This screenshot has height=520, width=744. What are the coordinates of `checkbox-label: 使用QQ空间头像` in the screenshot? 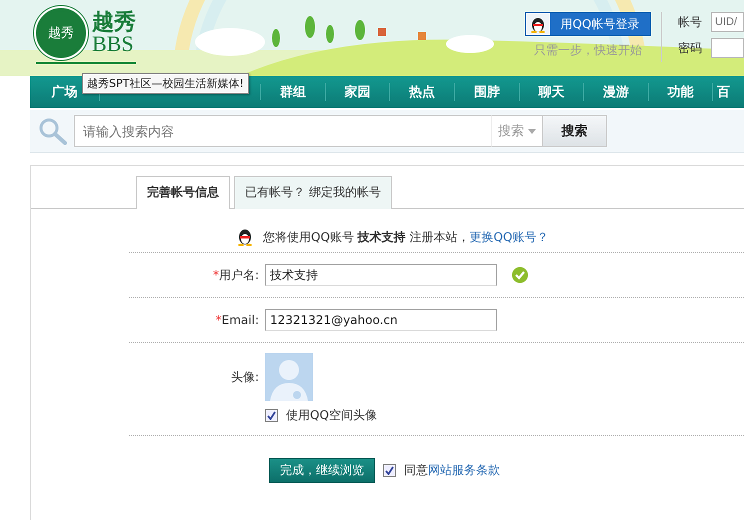 It's located at (331, 415).